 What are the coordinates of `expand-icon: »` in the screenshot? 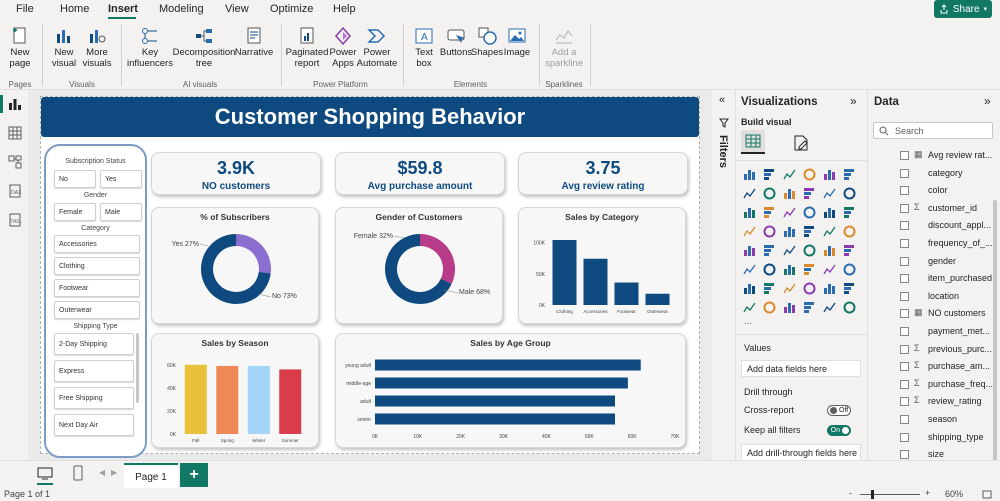 It's located at (987, 101).